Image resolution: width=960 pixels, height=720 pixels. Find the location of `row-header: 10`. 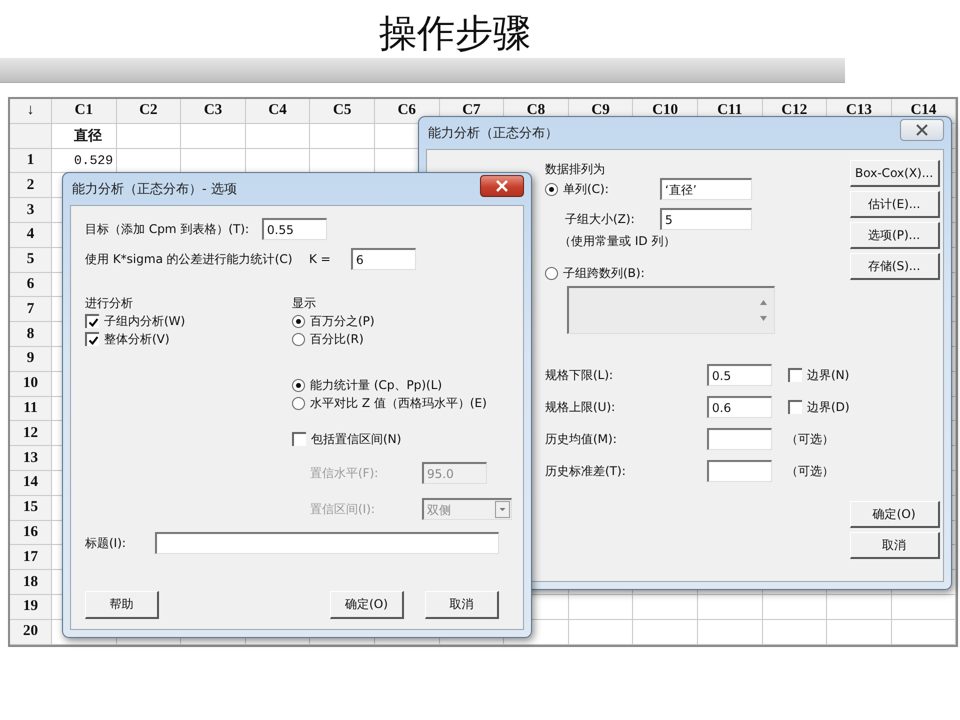

row-header: 10 is located at coordinates (31, 384).